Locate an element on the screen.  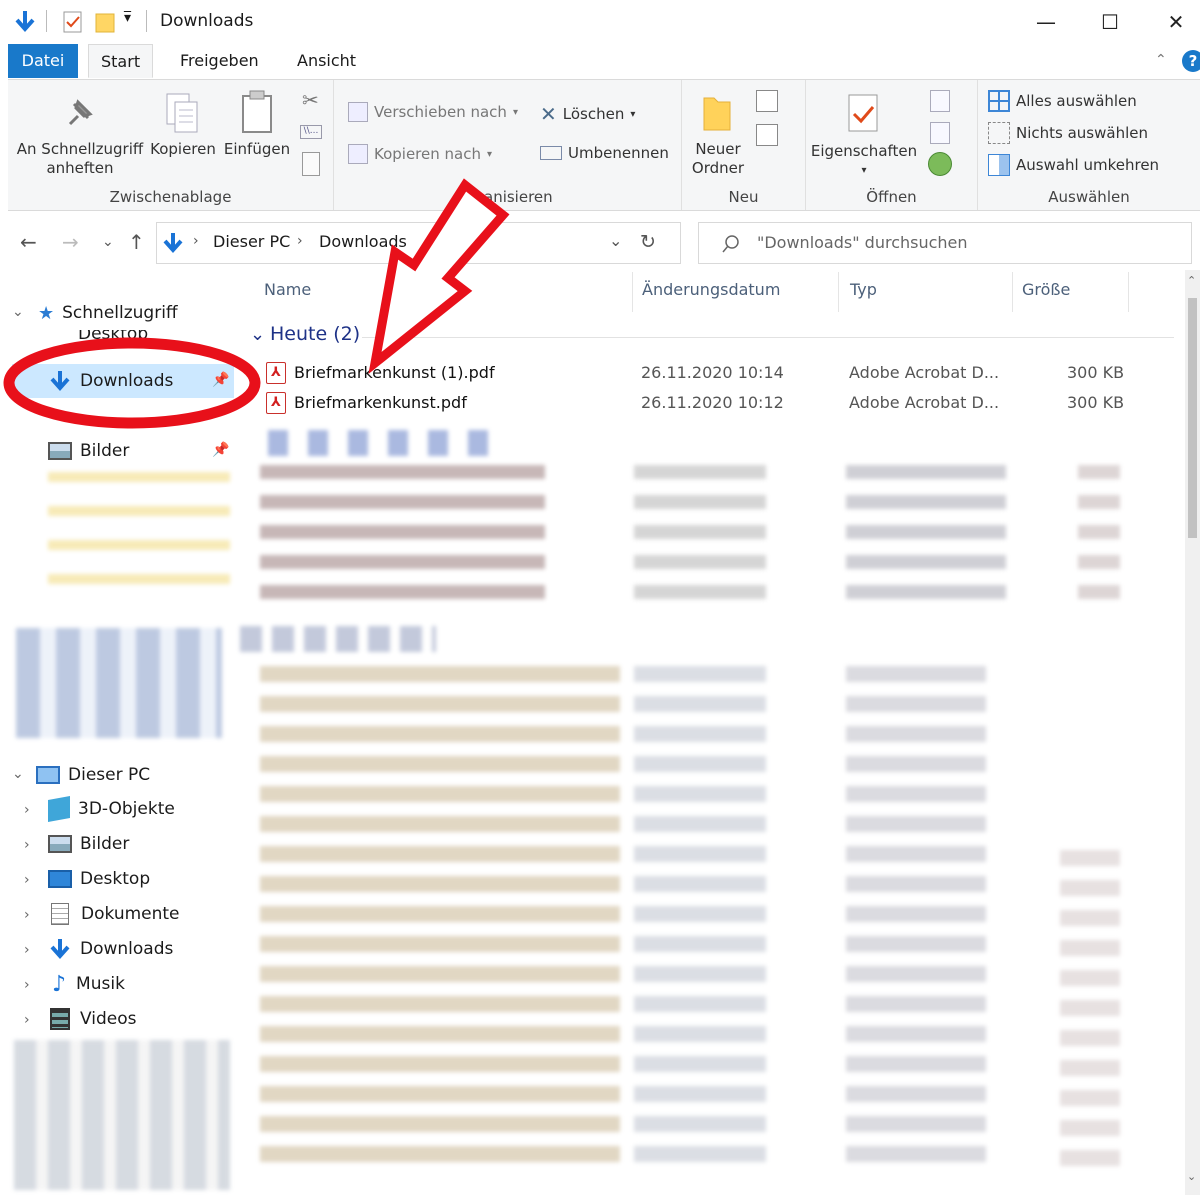
nav-pc-videos: Videos is located at coordinates (92, 1019).